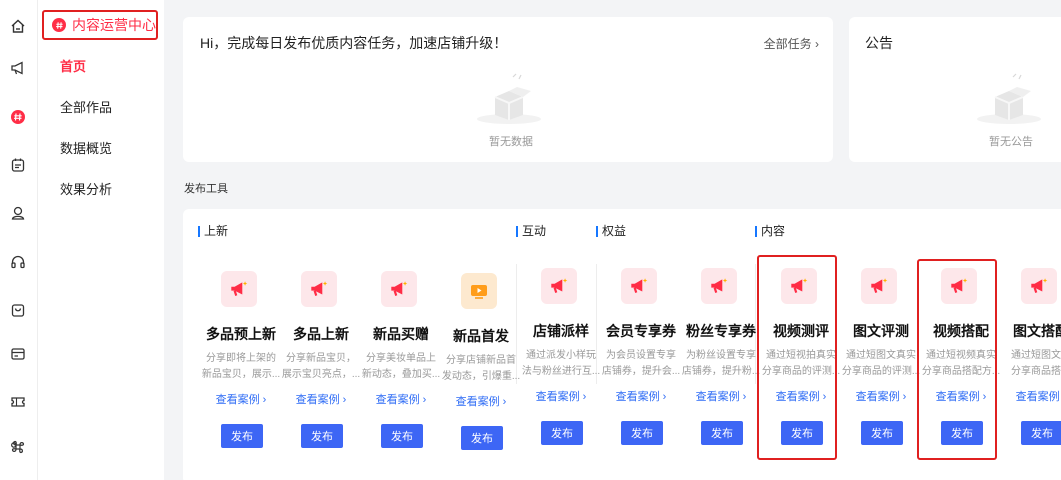  What do you see at coordinates (1037, 331) in the screenshot?
I see `tool-name: 图文搭配` at bounding box center [1037, 331].